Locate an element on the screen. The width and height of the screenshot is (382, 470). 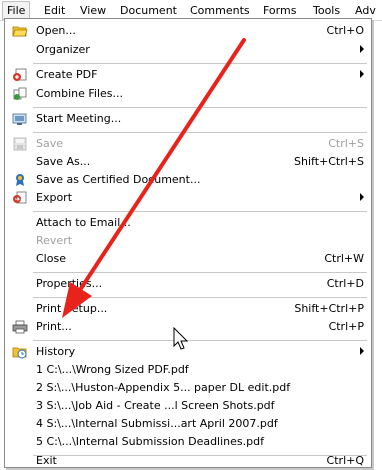
history-icon is located at coordinates (19, 353).